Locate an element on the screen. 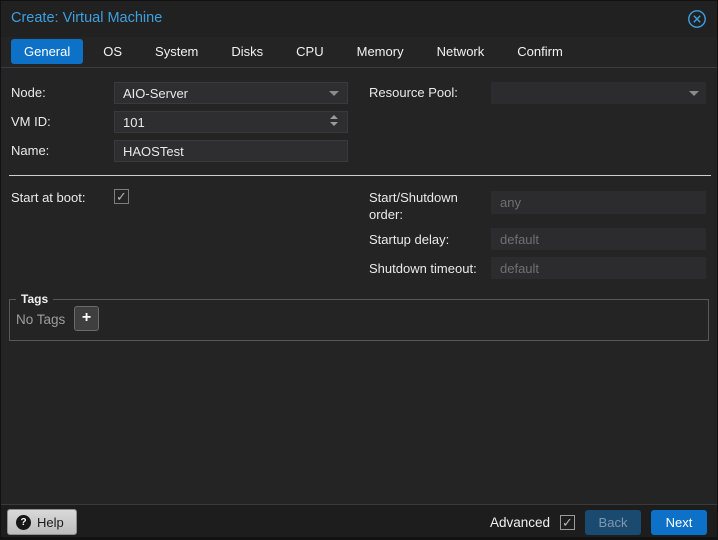 This screenshot has height=540, width=718. shutdown-timeout-label: Shutdown timeout: is located at coordinates (423, 268).